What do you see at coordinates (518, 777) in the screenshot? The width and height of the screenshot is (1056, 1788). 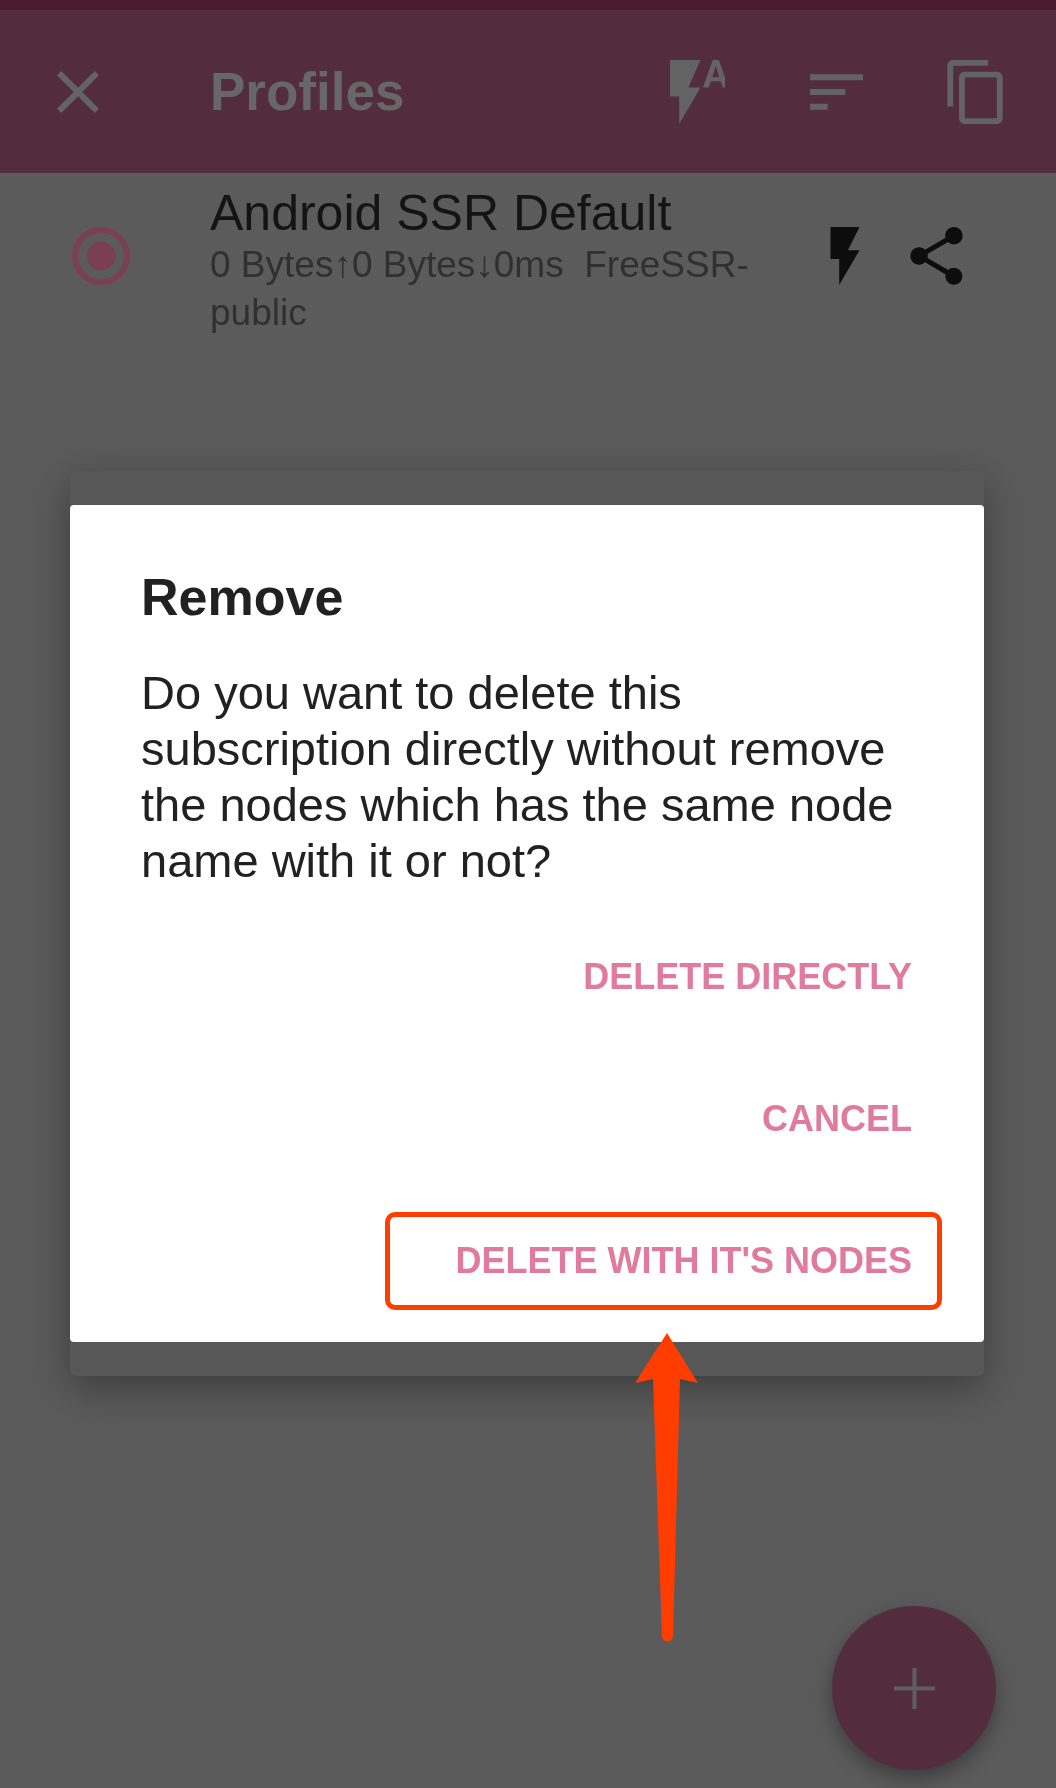 I see `dialog-message: Do you want to delete this subscription directly without remove the nodes which has the same node name with it or not?` at bounding box center [518, 777].